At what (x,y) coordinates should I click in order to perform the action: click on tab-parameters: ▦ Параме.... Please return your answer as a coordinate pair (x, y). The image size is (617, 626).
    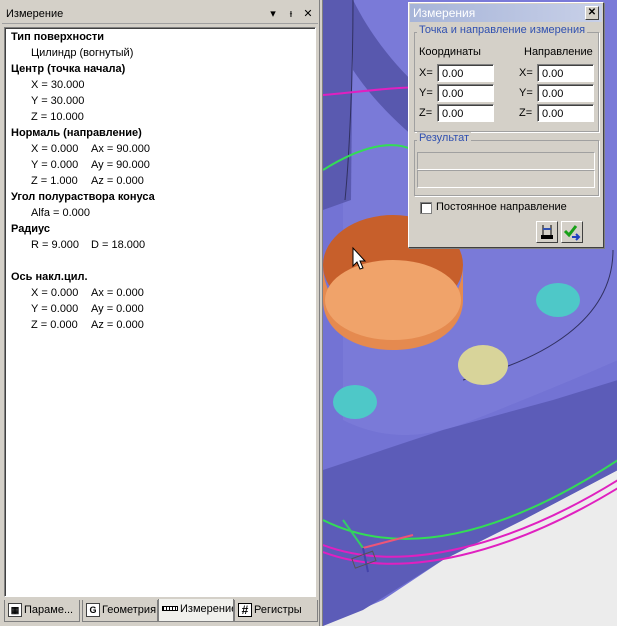
    Looking at the image, I should click on (42, 611).